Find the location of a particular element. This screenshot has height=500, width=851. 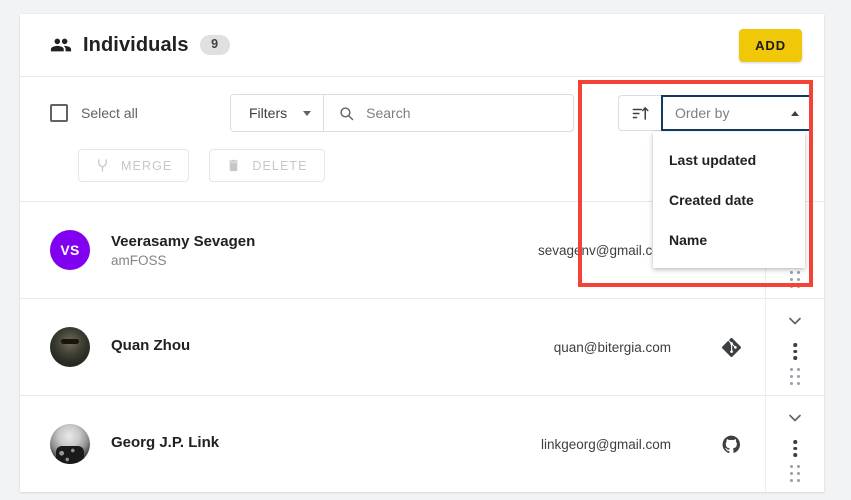

git-icon is located at coordinates (731, 347).